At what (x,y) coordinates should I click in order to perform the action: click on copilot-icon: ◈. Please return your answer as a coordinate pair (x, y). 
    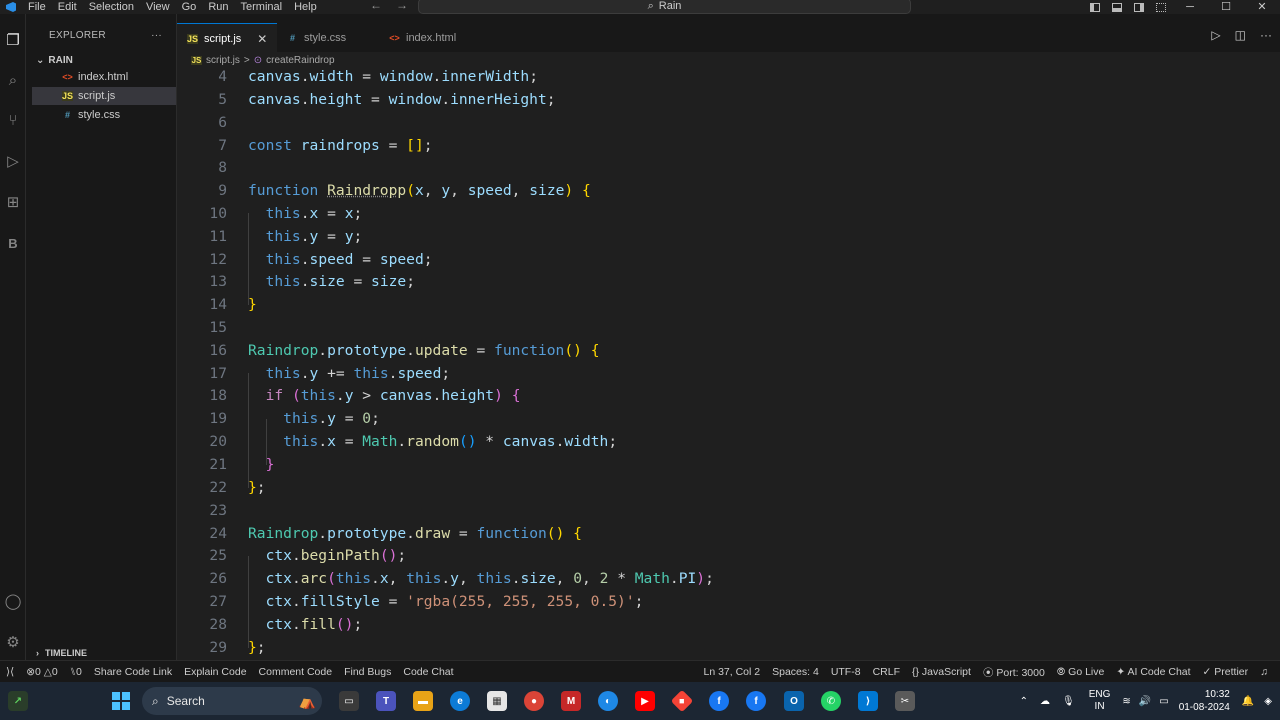
    Looking at the image, I should click on (1270, 701).